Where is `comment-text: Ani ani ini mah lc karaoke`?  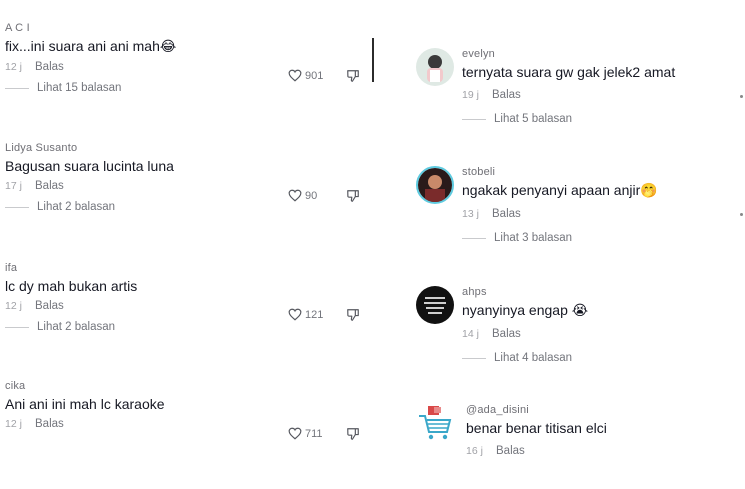 comment-text: Ani ani ini mah lc karaoke is located at coordinates (85, 404).